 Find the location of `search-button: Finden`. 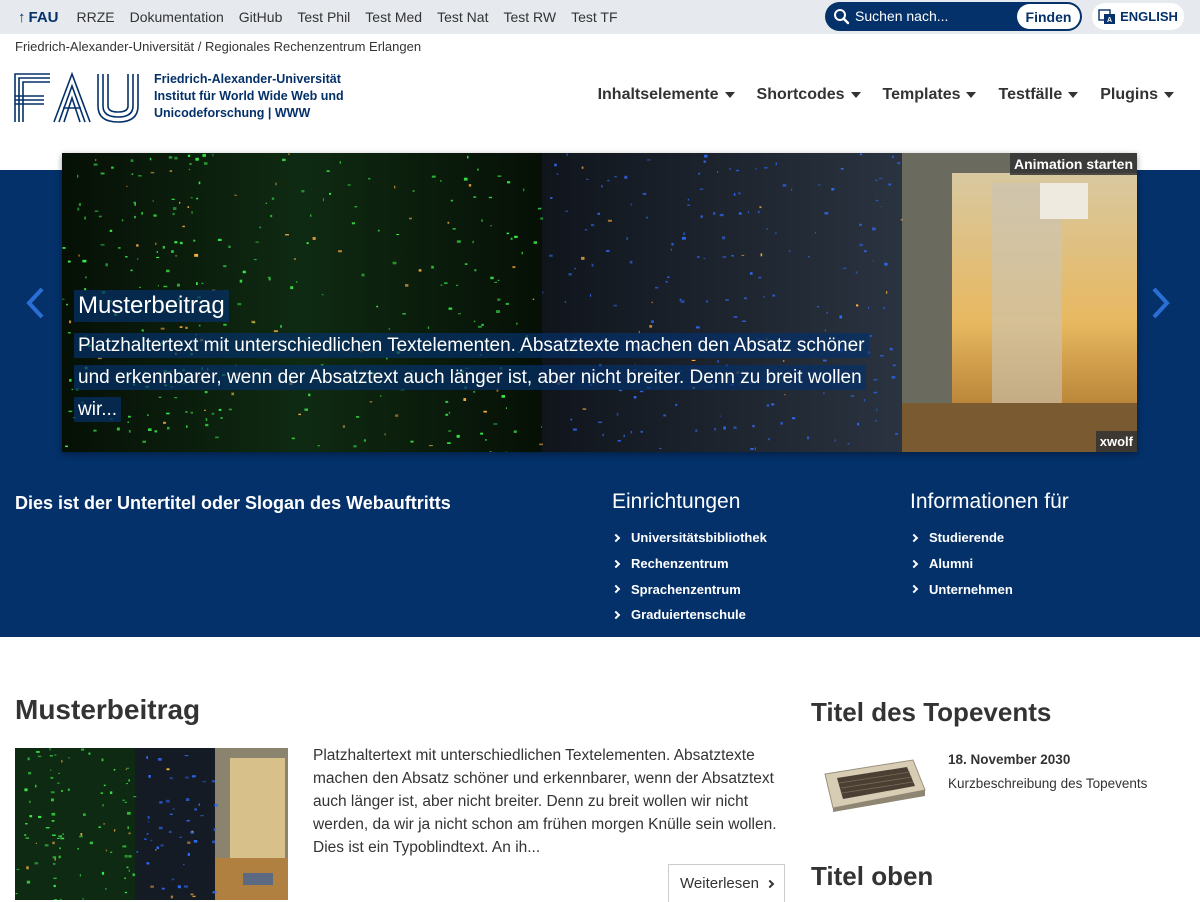

search-button: Finden is located at coordinates (1048, 16).